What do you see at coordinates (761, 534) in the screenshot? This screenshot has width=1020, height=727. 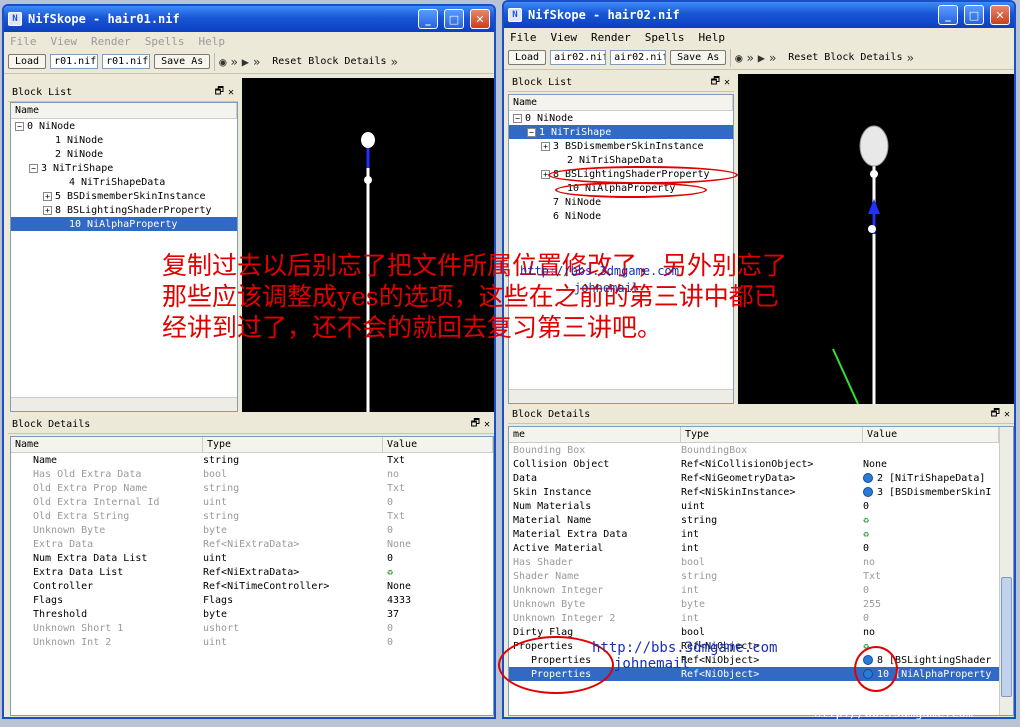 I see `detail-row: Material Extra Data int ♻` at bounding box center [761, 534].